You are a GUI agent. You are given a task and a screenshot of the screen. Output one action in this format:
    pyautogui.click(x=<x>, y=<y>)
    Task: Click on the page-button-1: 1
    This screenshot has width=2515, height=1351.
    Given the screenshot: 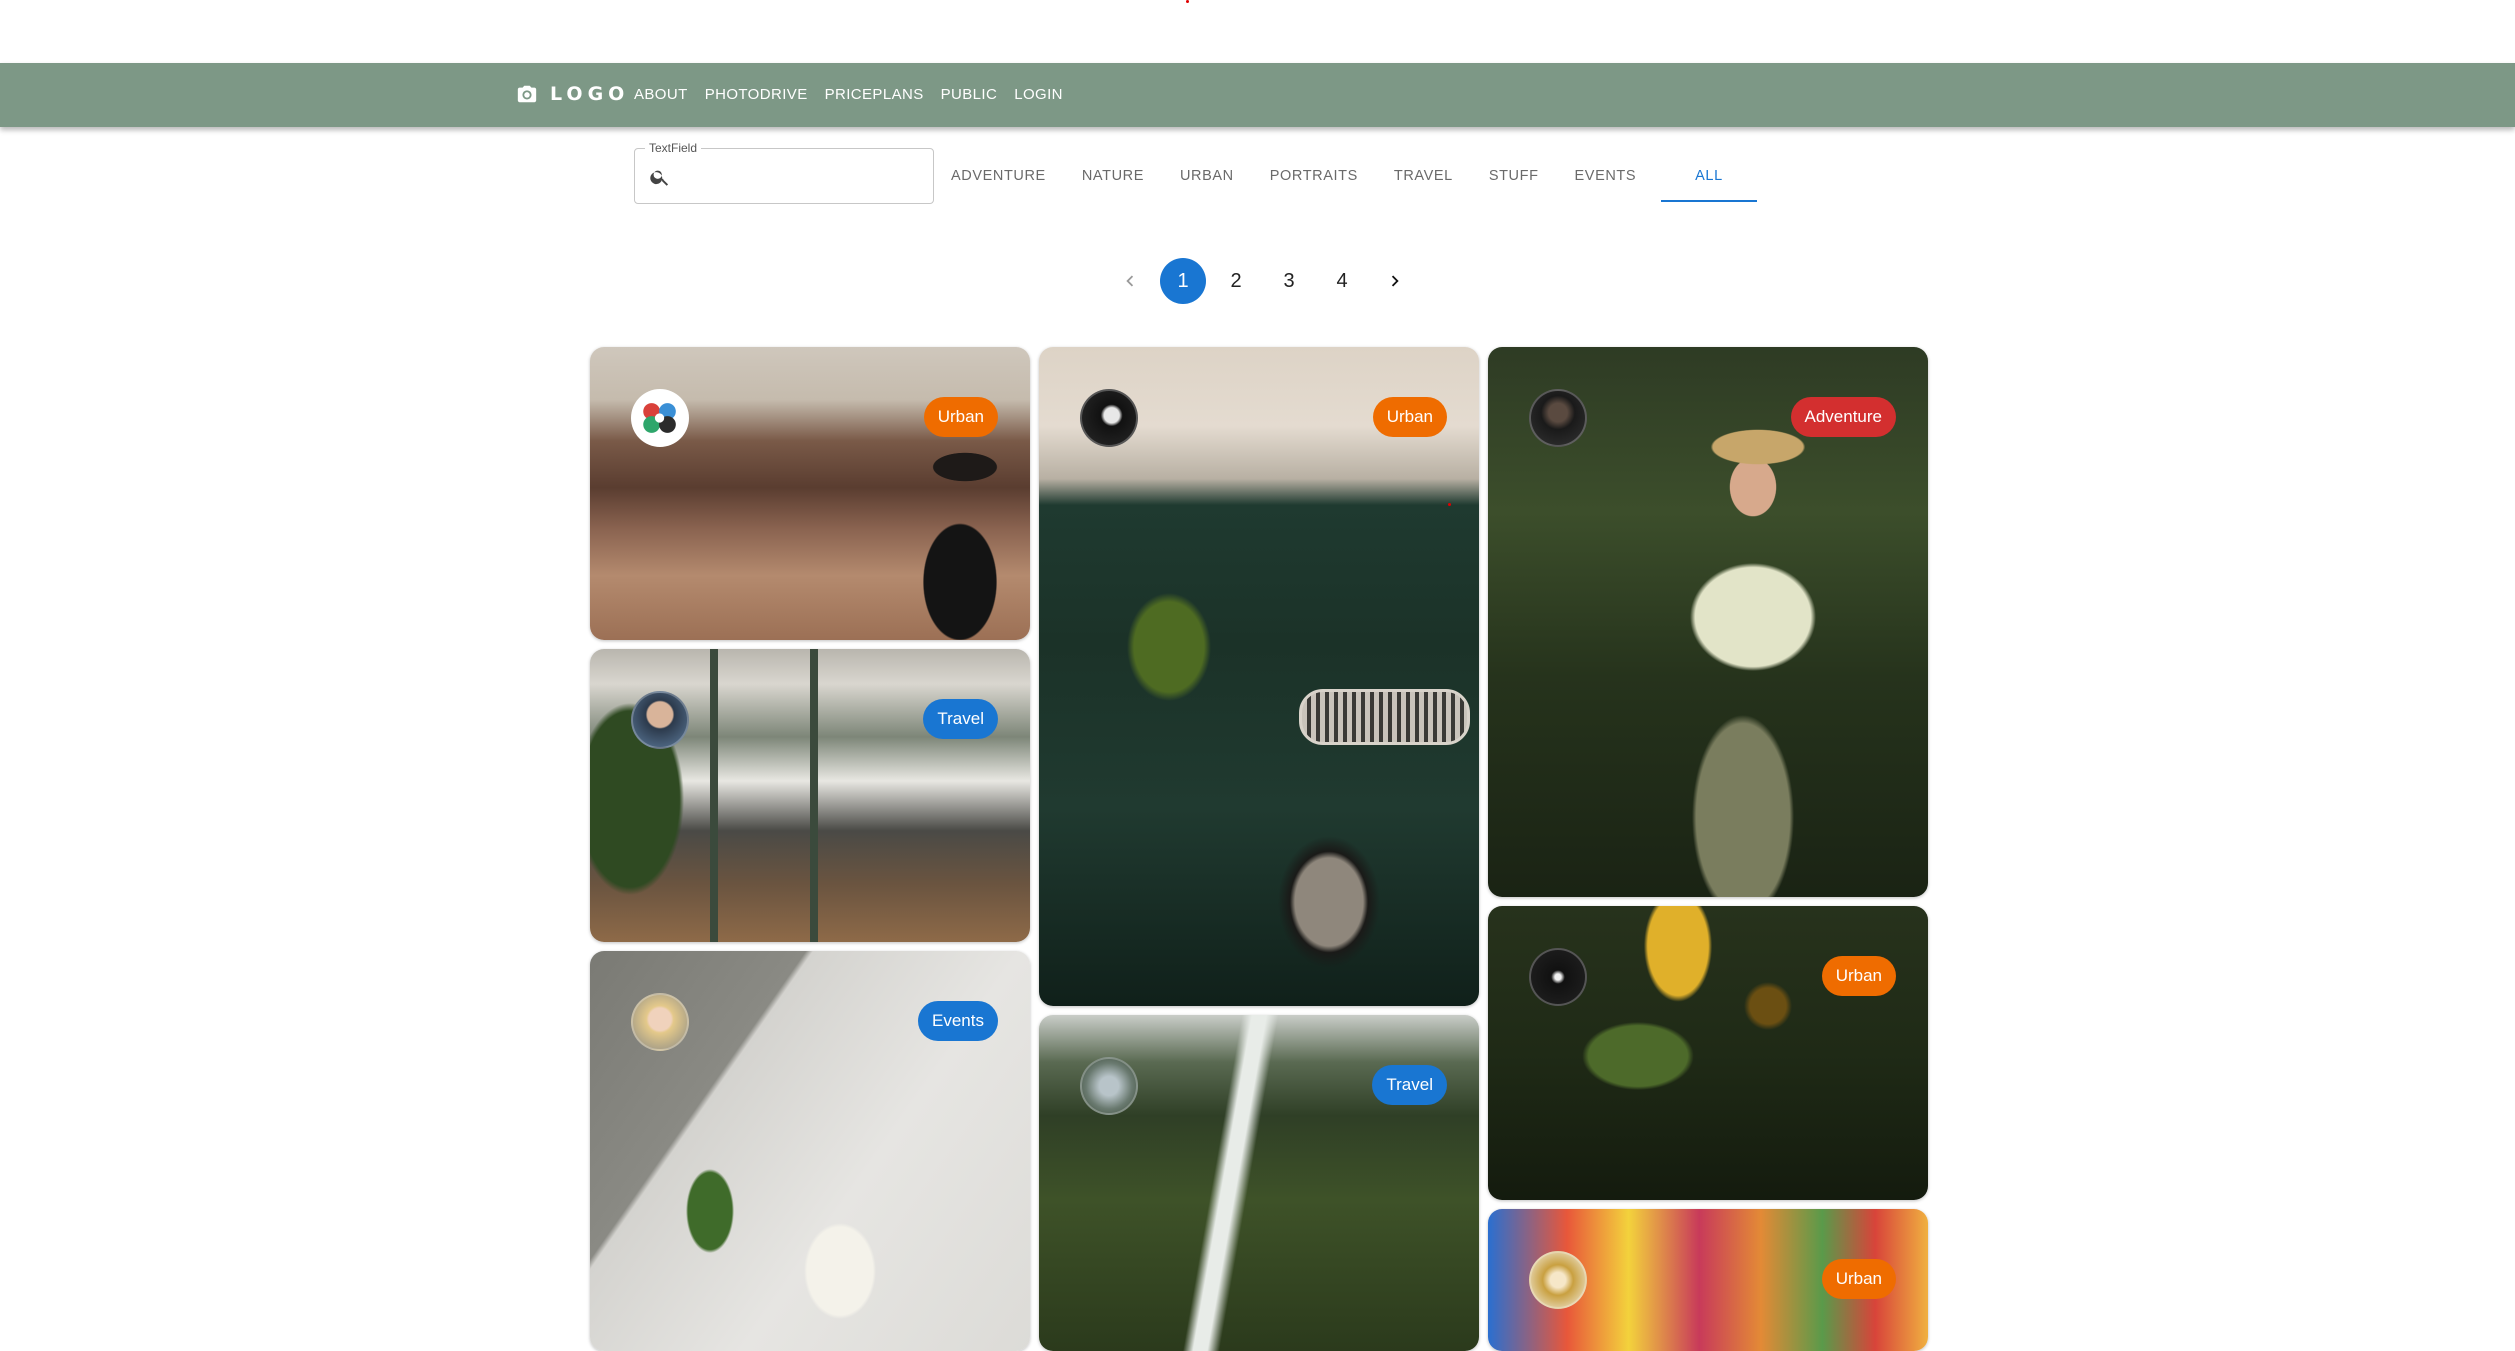 What is the action you would take?
    pyautogui.click(x=1183, y=281)
    